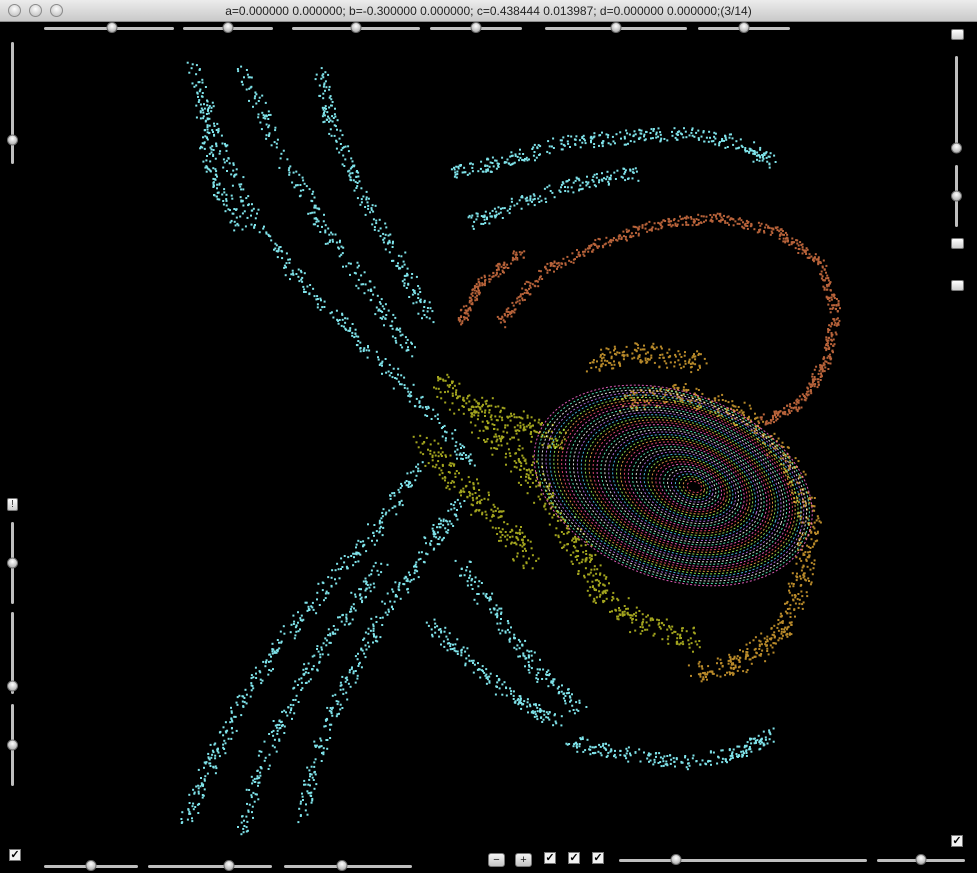 The height and width of the screenshot is (873, 977). Describe the element at coordinates (496, 860) in the screenshot. I see `zoom-out-button: −` at that location.